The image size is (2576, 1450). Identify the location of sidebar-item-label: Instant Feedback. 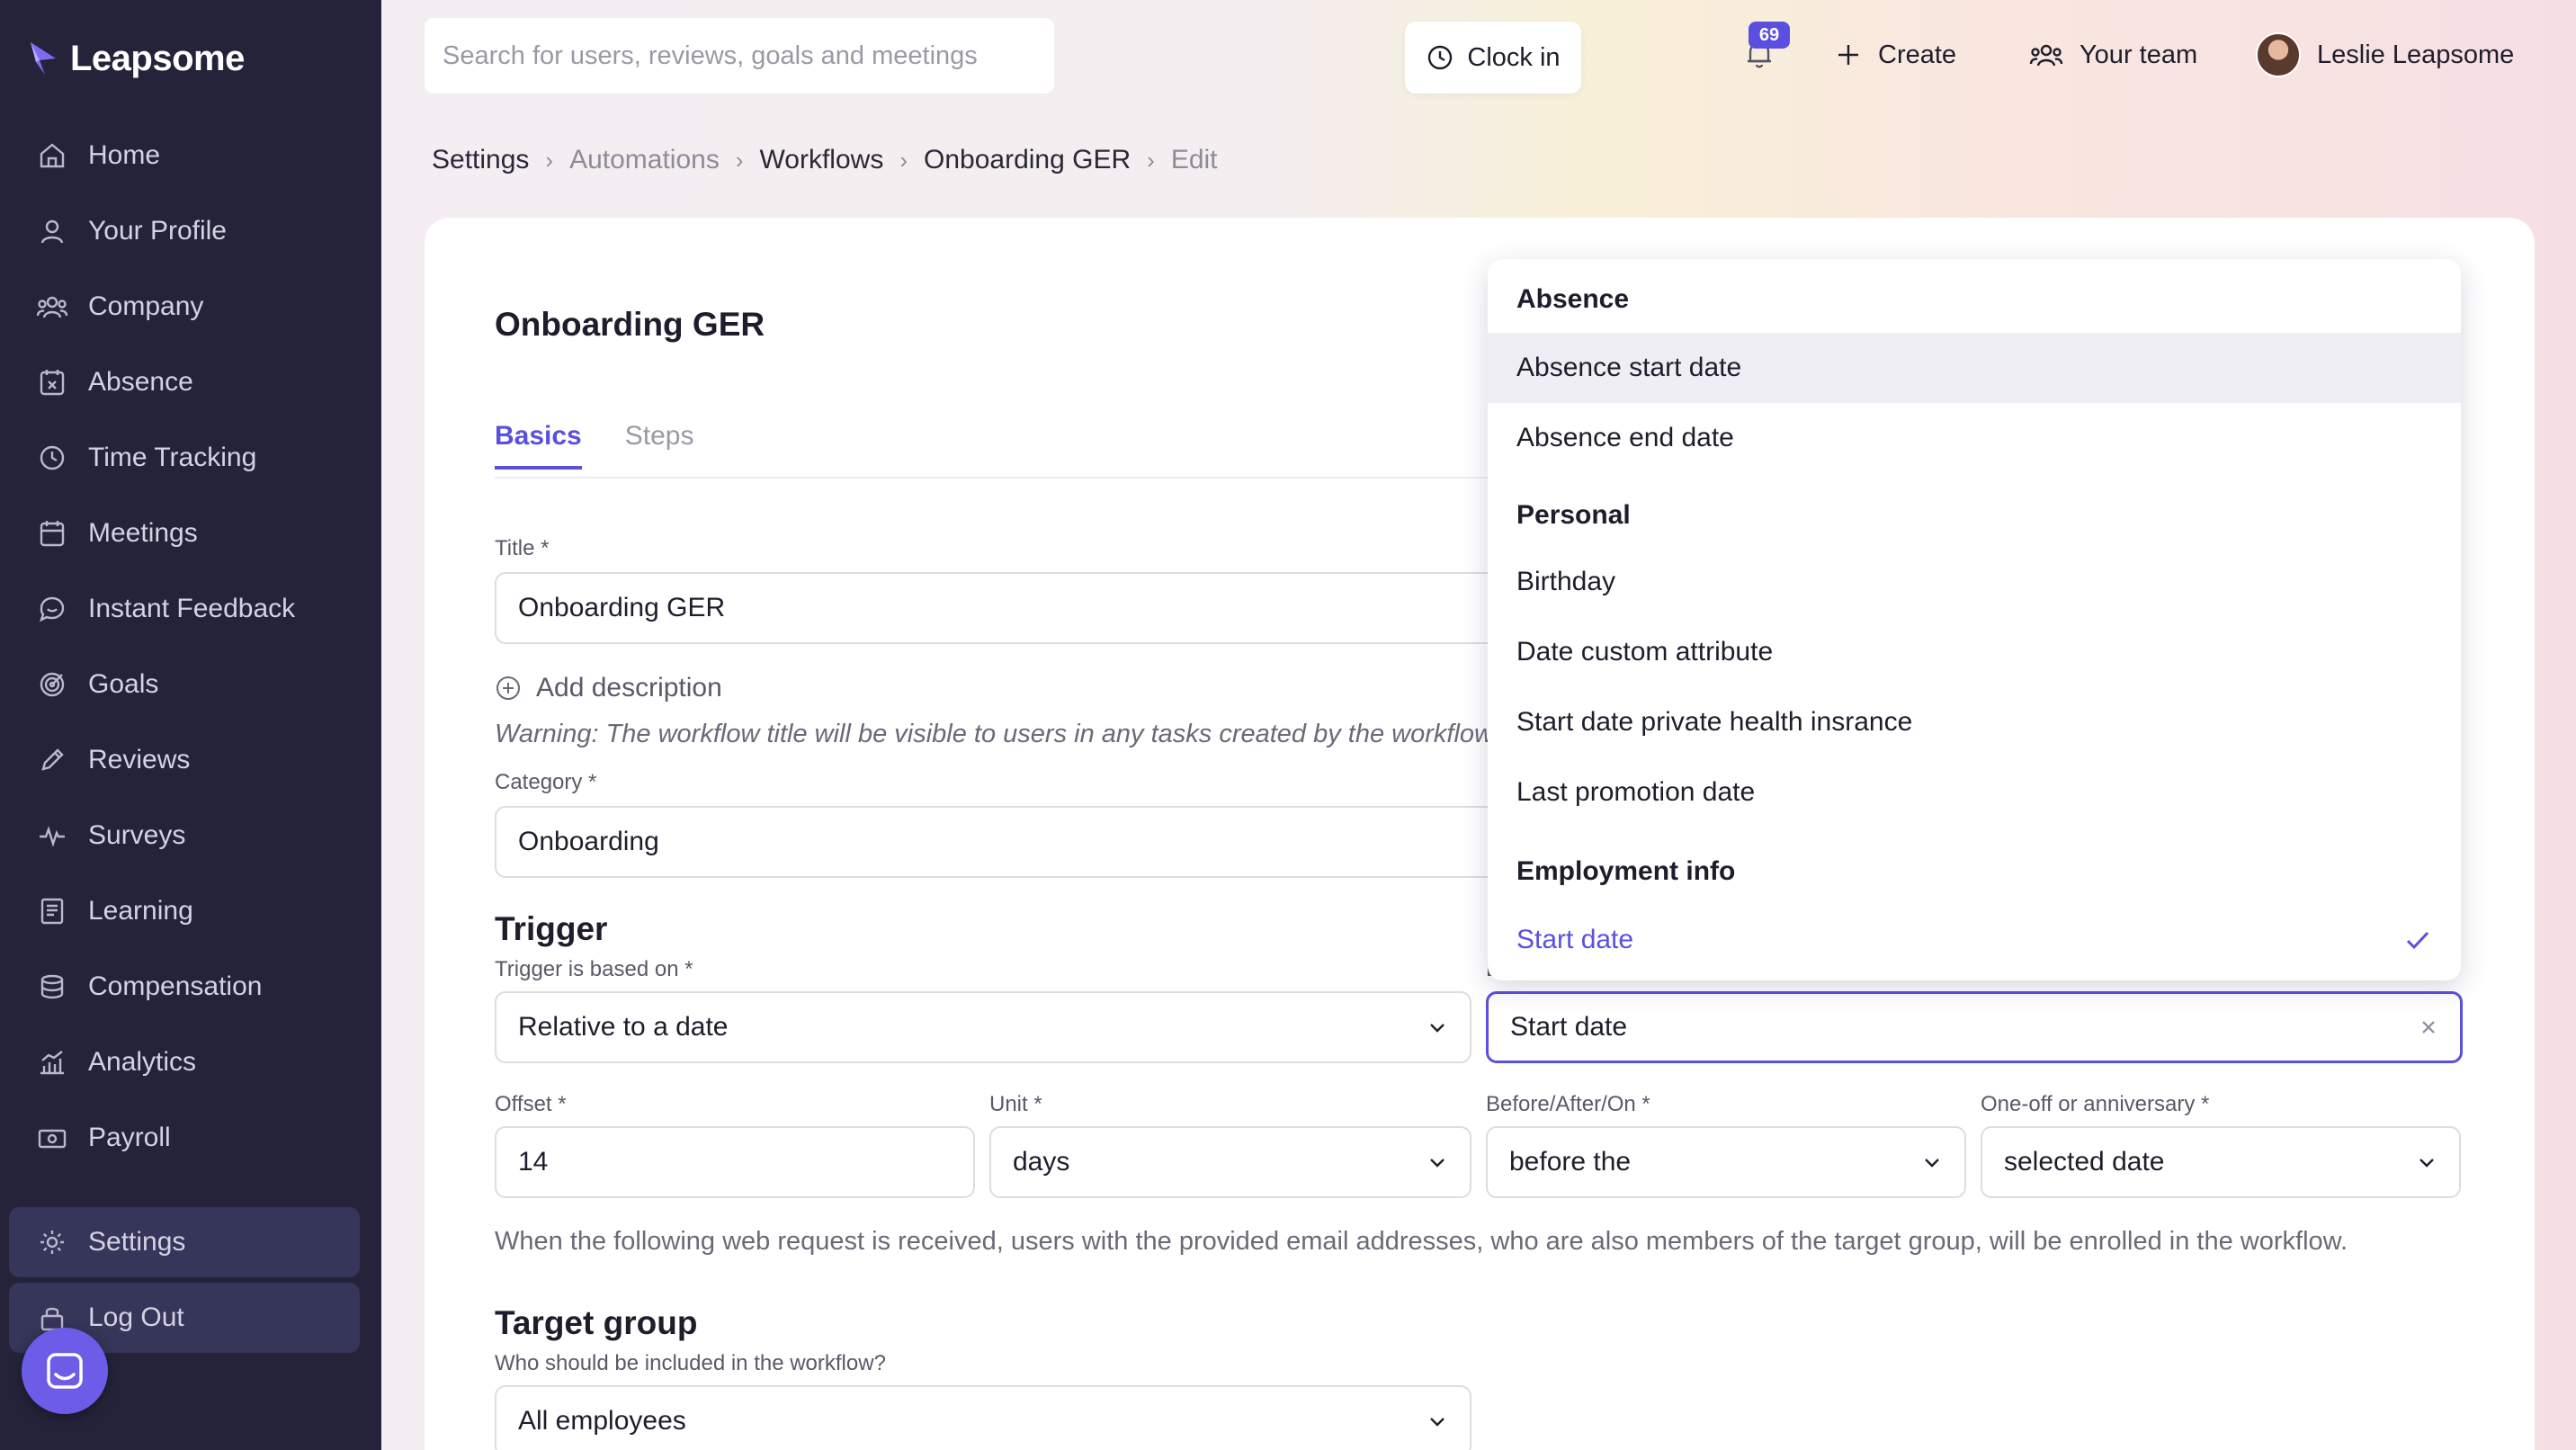
(192, 608).